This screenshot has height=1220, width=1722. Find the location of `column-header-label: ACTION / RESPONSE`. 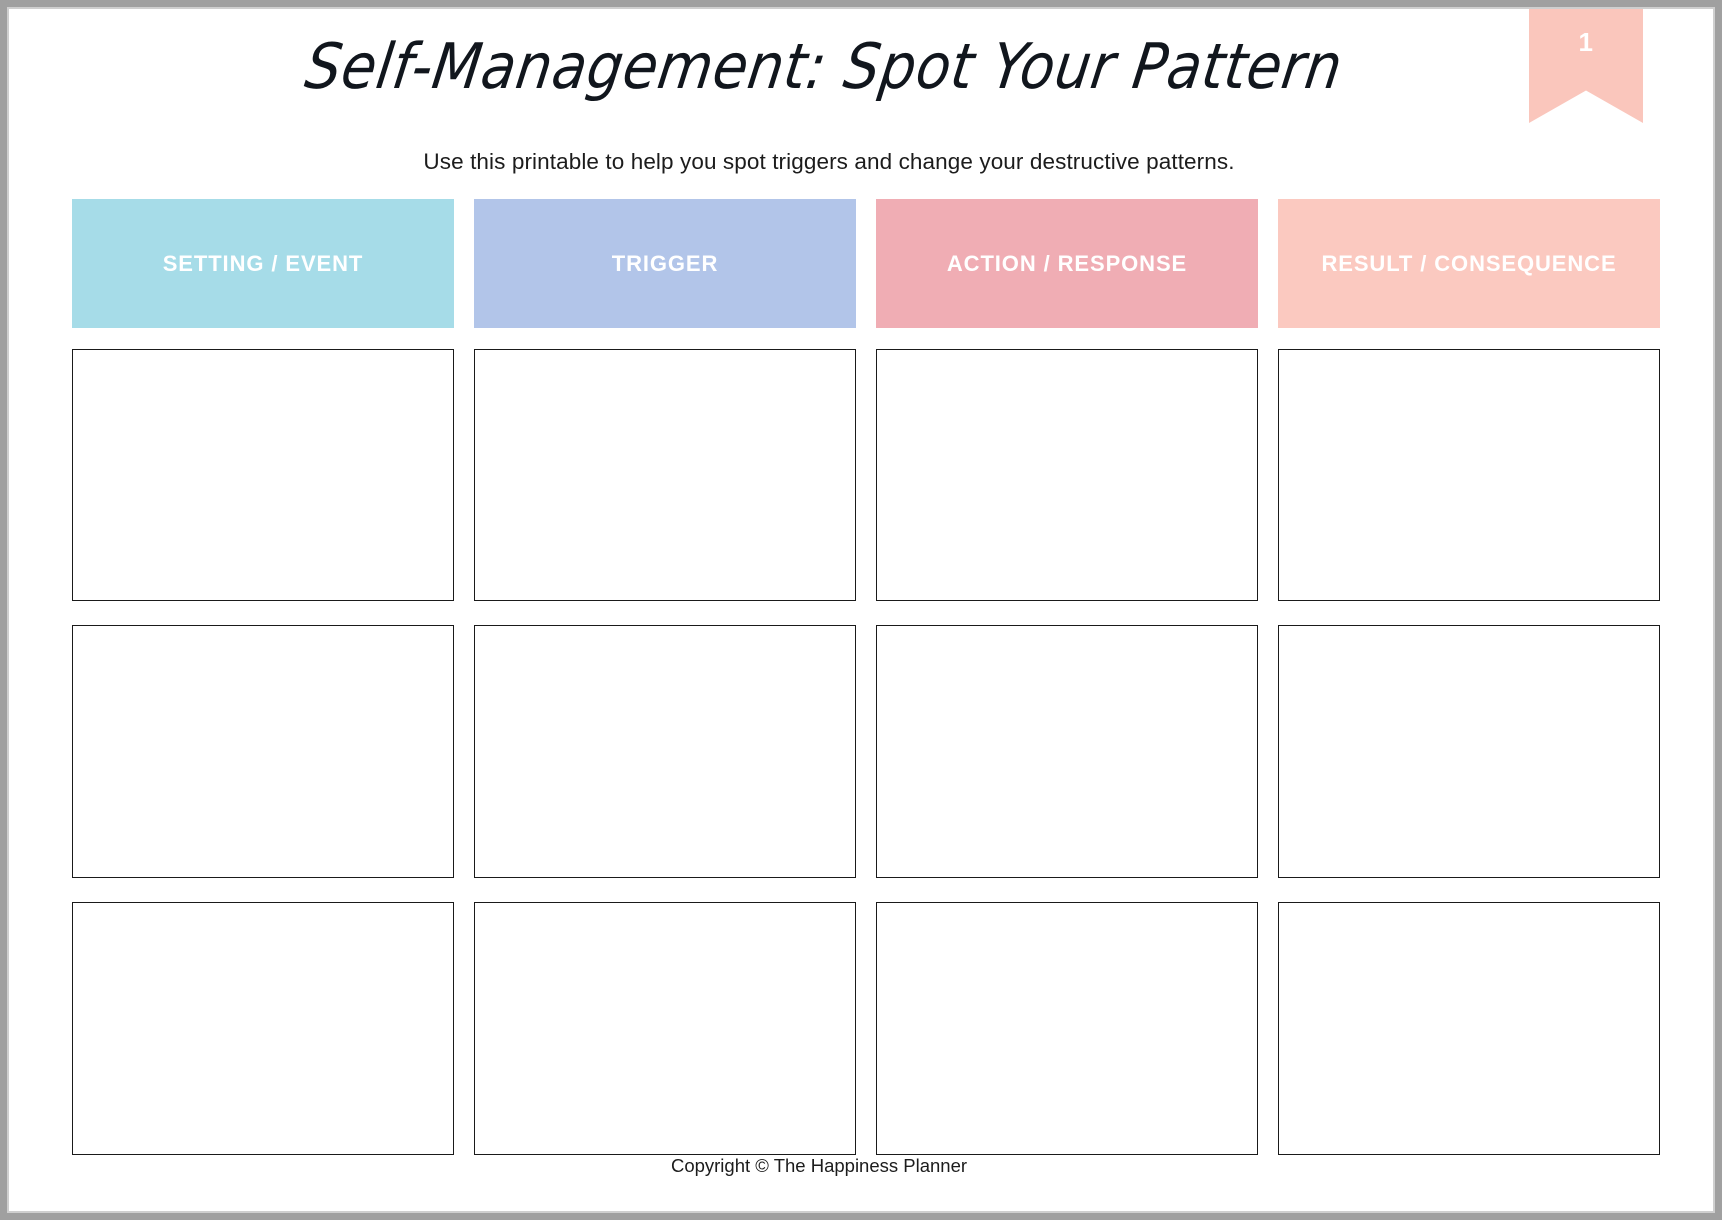

column-header-label: ACTION / RESPONSE is located at coordinates (1067, 263).